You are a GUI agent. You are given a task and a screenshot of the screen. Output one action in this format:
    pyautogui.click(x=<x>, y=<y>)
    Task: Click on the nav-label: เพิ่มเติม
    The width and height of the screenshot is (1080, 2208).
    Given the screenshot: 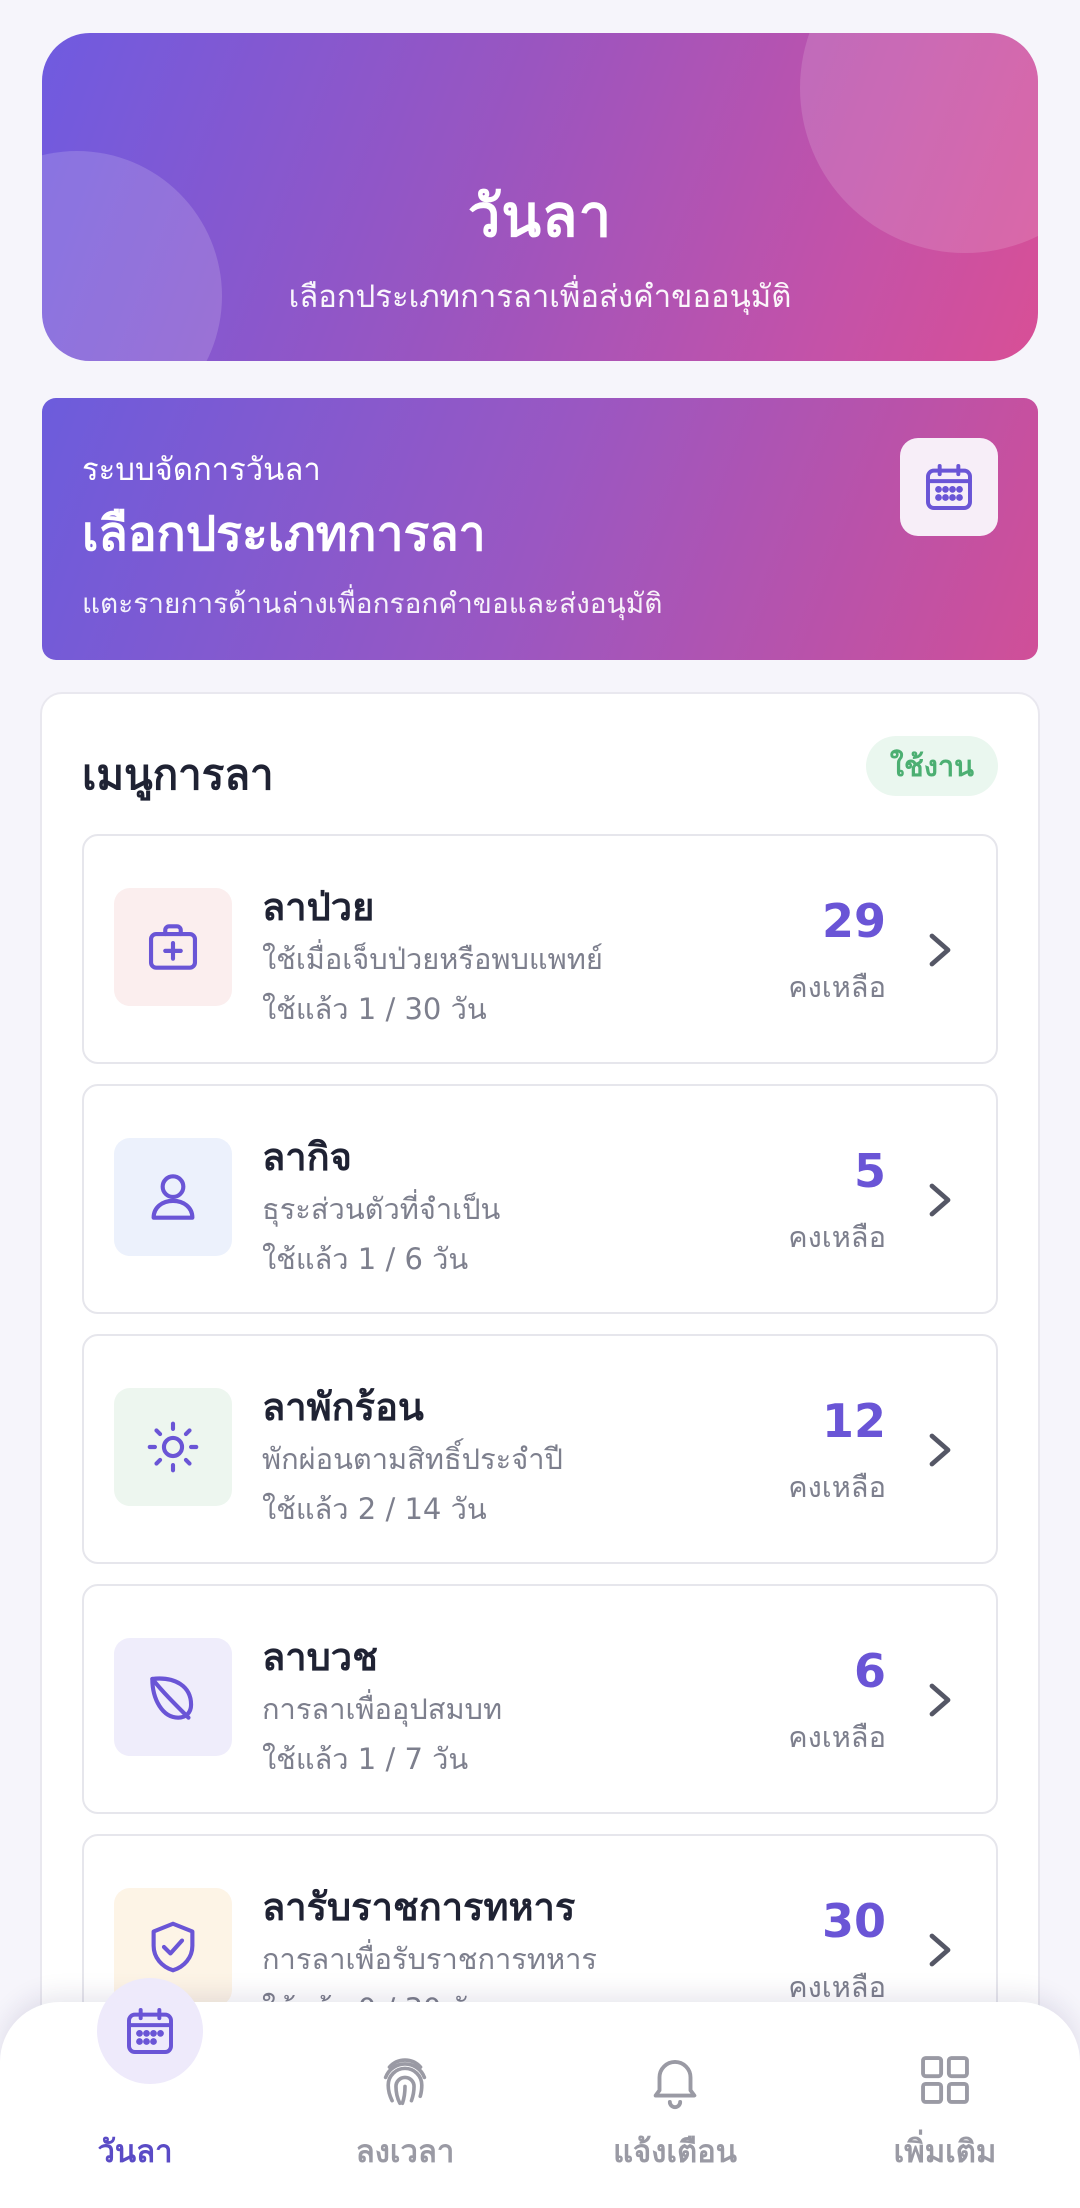 What is the action you would take?
    pyautogui.click(x=945, y=2152)
    